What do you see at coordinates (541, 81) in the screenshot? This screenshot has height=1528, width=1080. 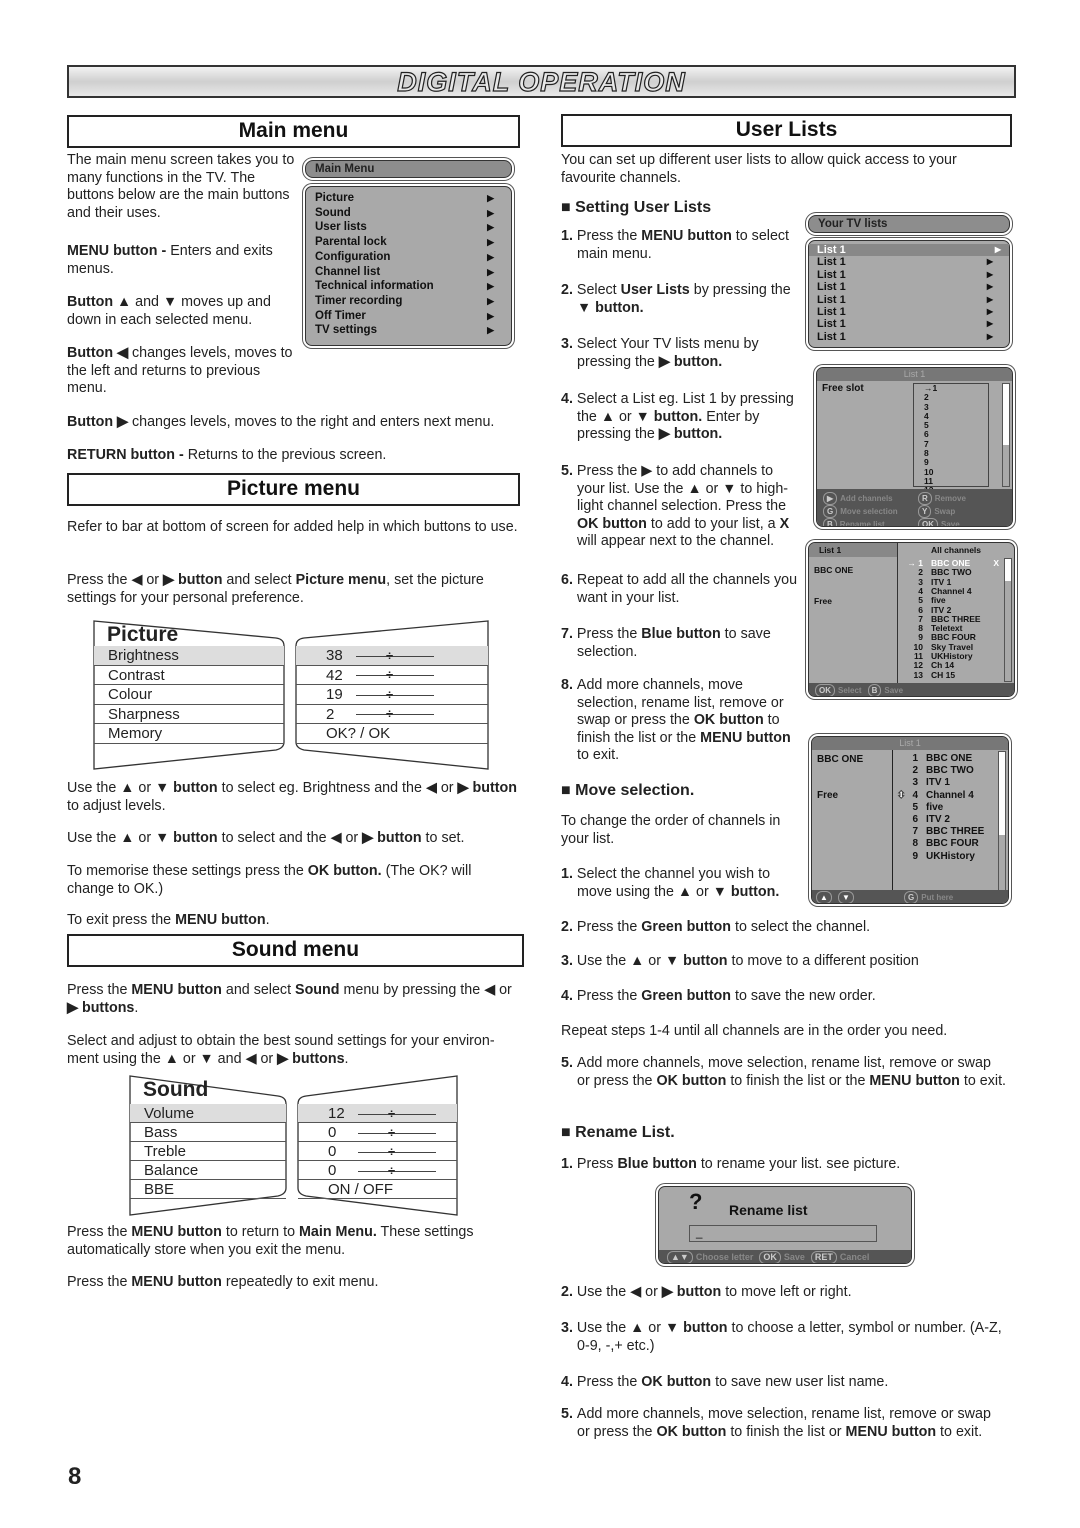 I see `page-title: DIGITAL OPERATION` at bounding box center [541, 81].